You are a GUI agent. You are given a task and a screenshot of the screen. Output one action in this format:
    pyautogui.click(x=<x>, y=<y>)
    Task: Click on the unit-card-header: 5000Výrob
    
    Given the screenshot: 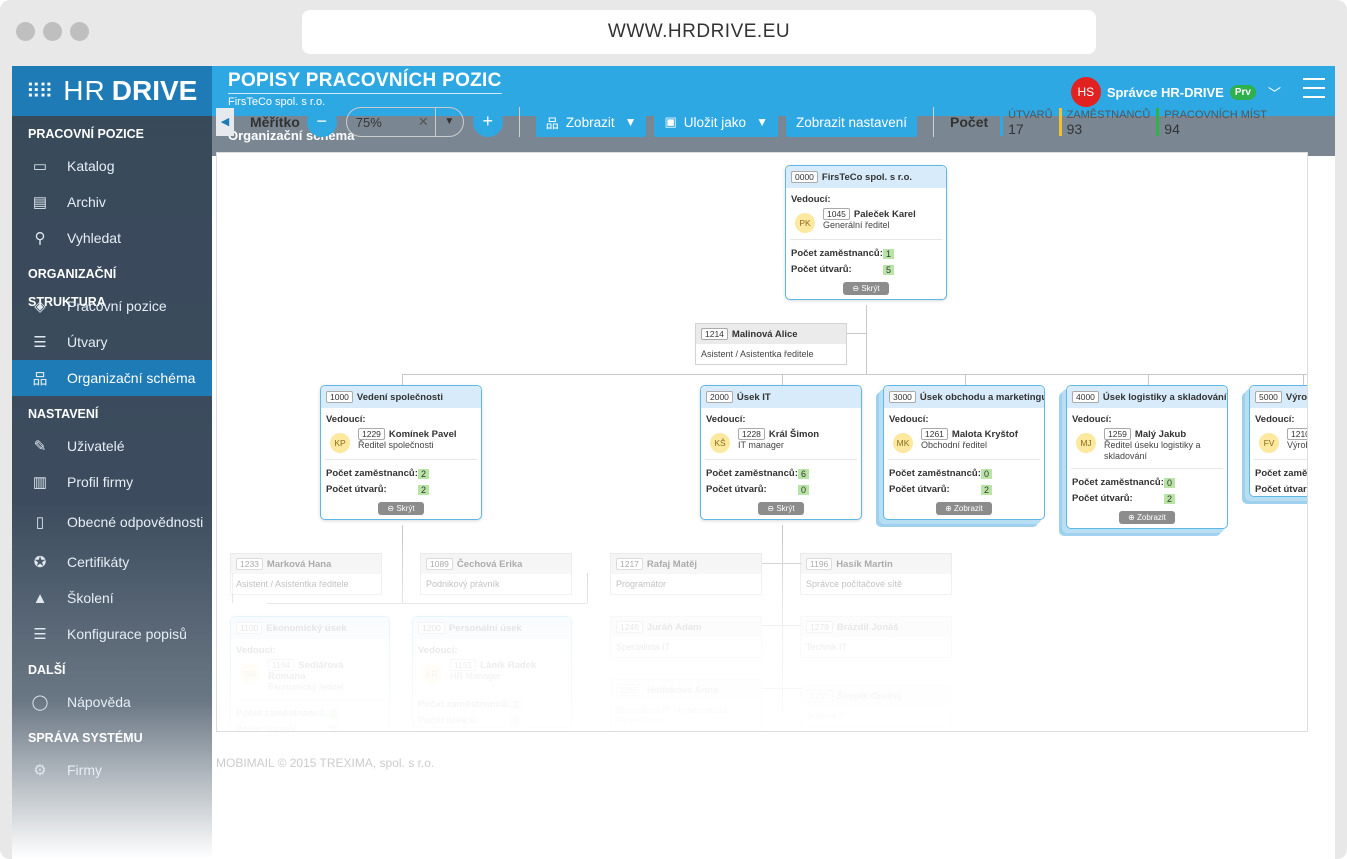 What is the action you would take?
    pyautogui.click(x=1278, y=397)
    